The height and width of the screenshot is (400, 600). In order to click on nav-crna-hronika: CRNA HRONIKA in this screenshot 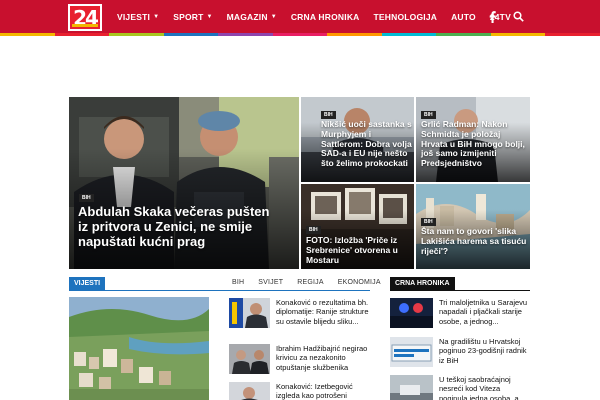, I will do `click(325, 16)`.